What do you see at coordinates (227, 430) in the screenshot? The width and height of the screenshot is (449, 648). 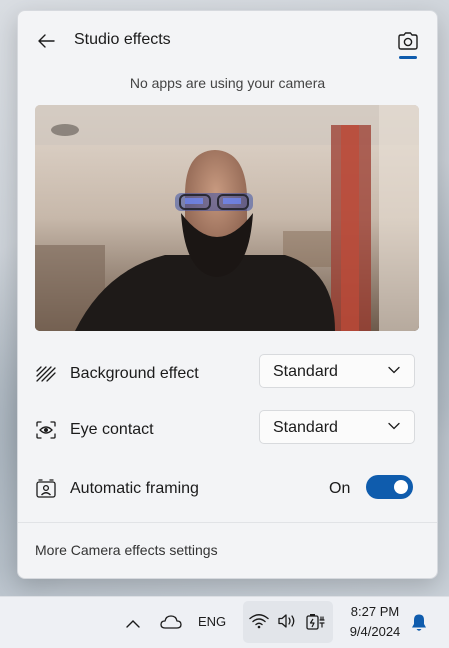 I see `eye-contact-row: Eye contact Standard` at bounding box center [227, 430].